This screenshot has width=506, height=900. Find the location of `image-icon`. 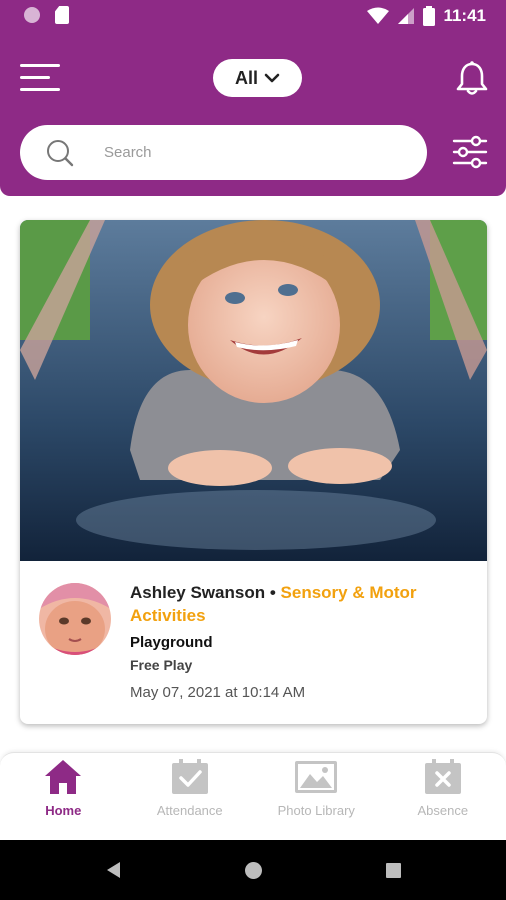

image-icon is located at coordinates (316, 777).